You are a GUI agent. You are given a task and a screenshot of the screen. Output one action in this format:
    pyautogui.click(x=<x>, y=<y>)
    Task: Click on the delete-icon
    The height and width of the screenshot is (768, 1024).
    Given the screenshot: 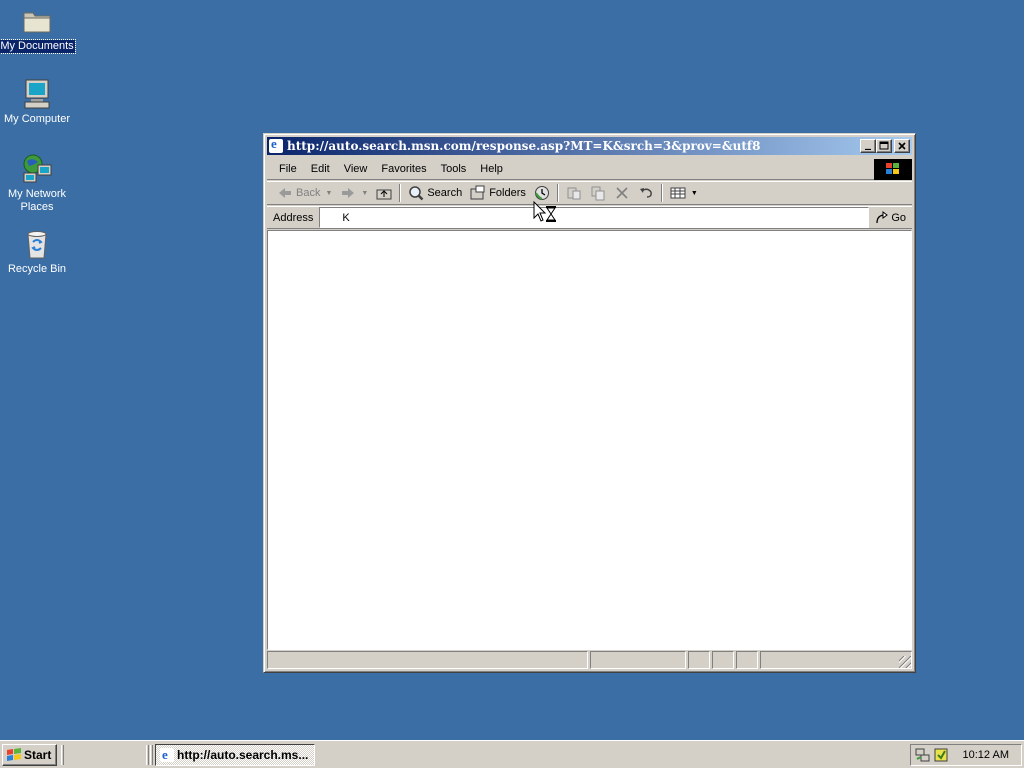 What is the action you would take?
    pyautogui.click(x=622, y=193)
    